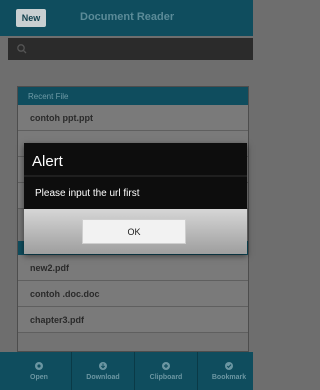 The height and width of the screenshot is (390, 320). I want to click on recent-files-header: Recent File, so click(133, 96).